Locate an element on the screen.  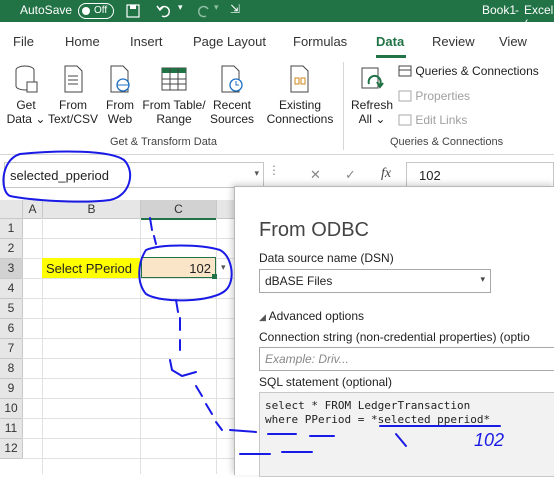
handwritten-value: 102 is located at coordinates (489, 440).